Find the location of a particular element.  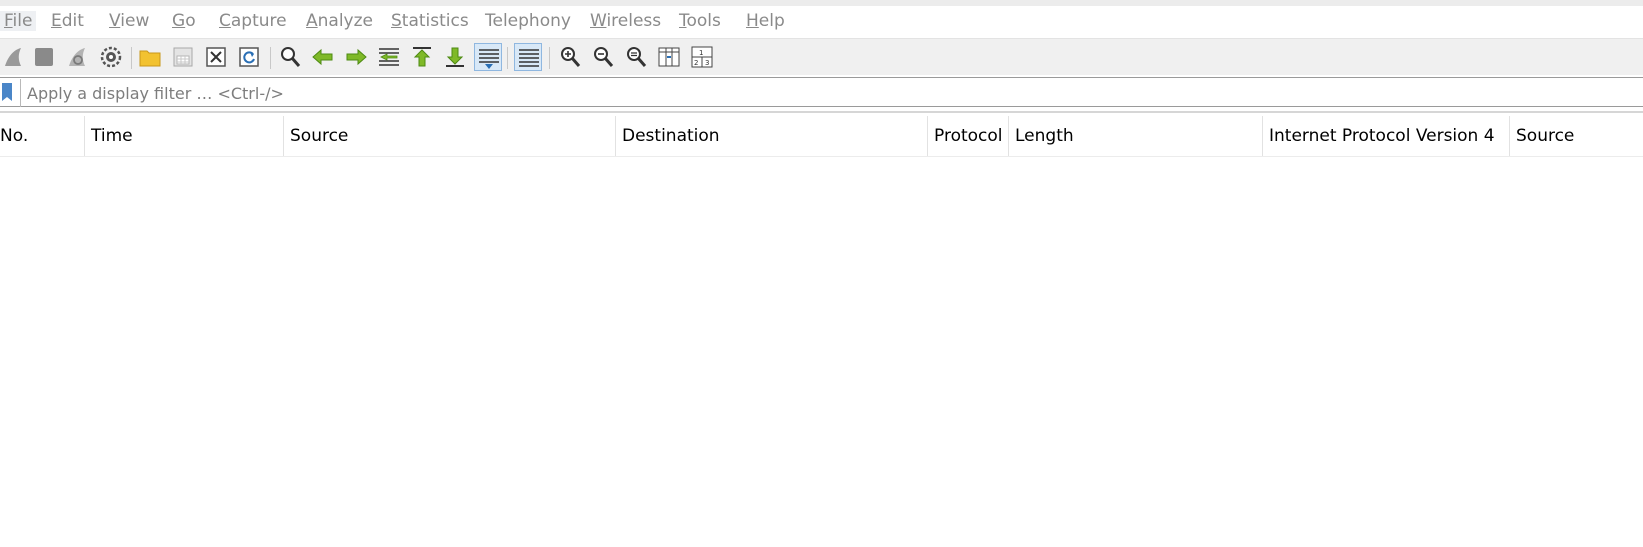

go-first-packet-icon is located at coordinates (422, 57).